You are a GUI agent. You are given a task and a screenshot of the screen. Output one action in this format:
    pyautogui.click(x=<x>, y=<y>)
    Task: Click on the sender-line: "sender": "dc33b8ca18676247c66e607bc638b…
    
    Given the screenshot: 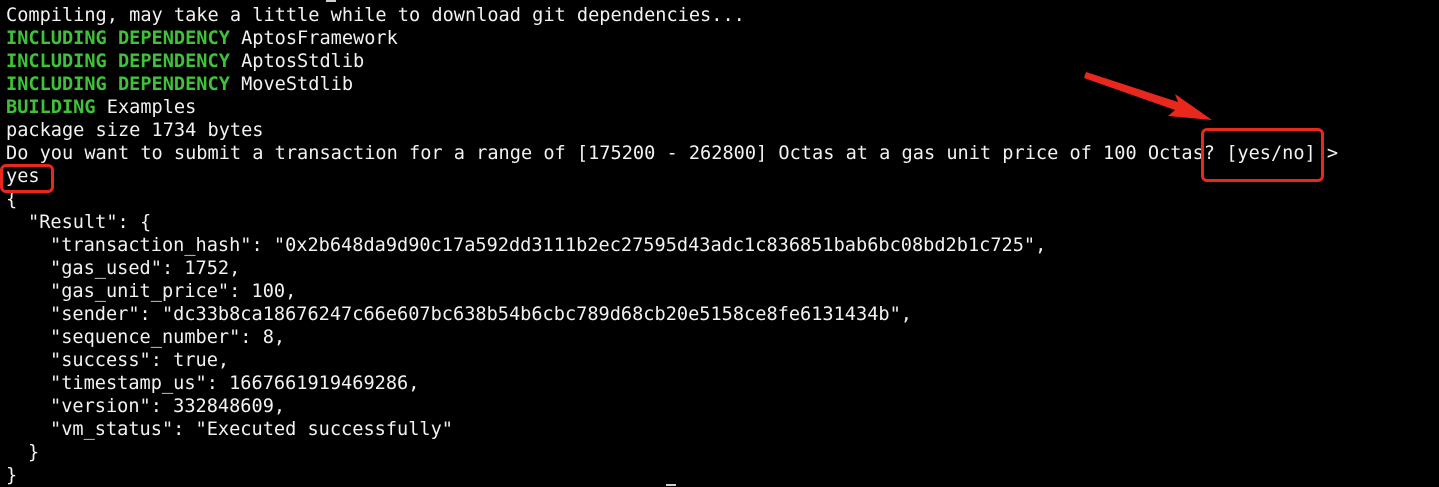 What is the action you would take?
    pyautogui.click(x=481, y=314)
    